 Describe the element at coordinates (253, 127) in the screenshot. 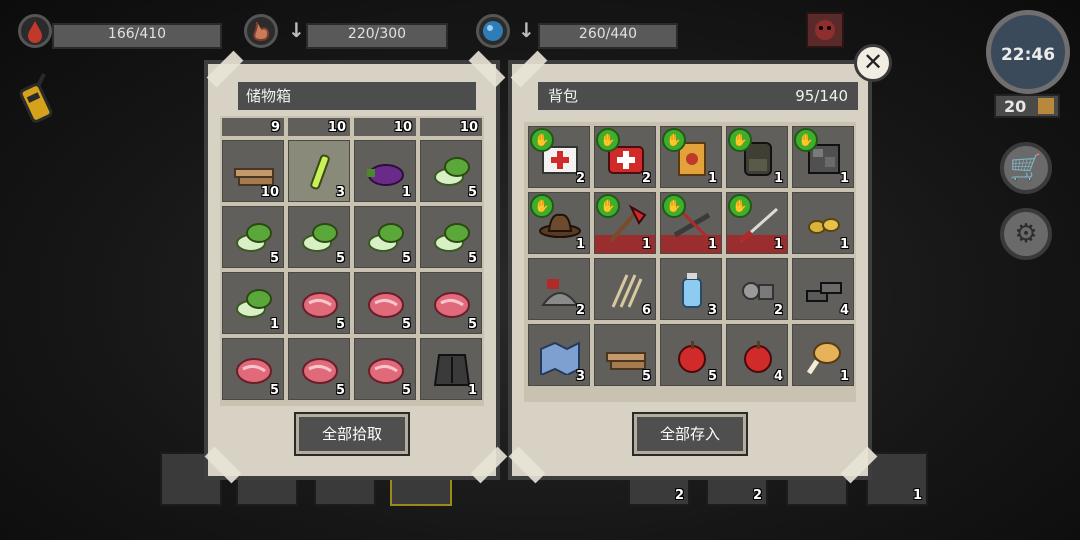

I see `storage-slot-partial: 9` at that location.